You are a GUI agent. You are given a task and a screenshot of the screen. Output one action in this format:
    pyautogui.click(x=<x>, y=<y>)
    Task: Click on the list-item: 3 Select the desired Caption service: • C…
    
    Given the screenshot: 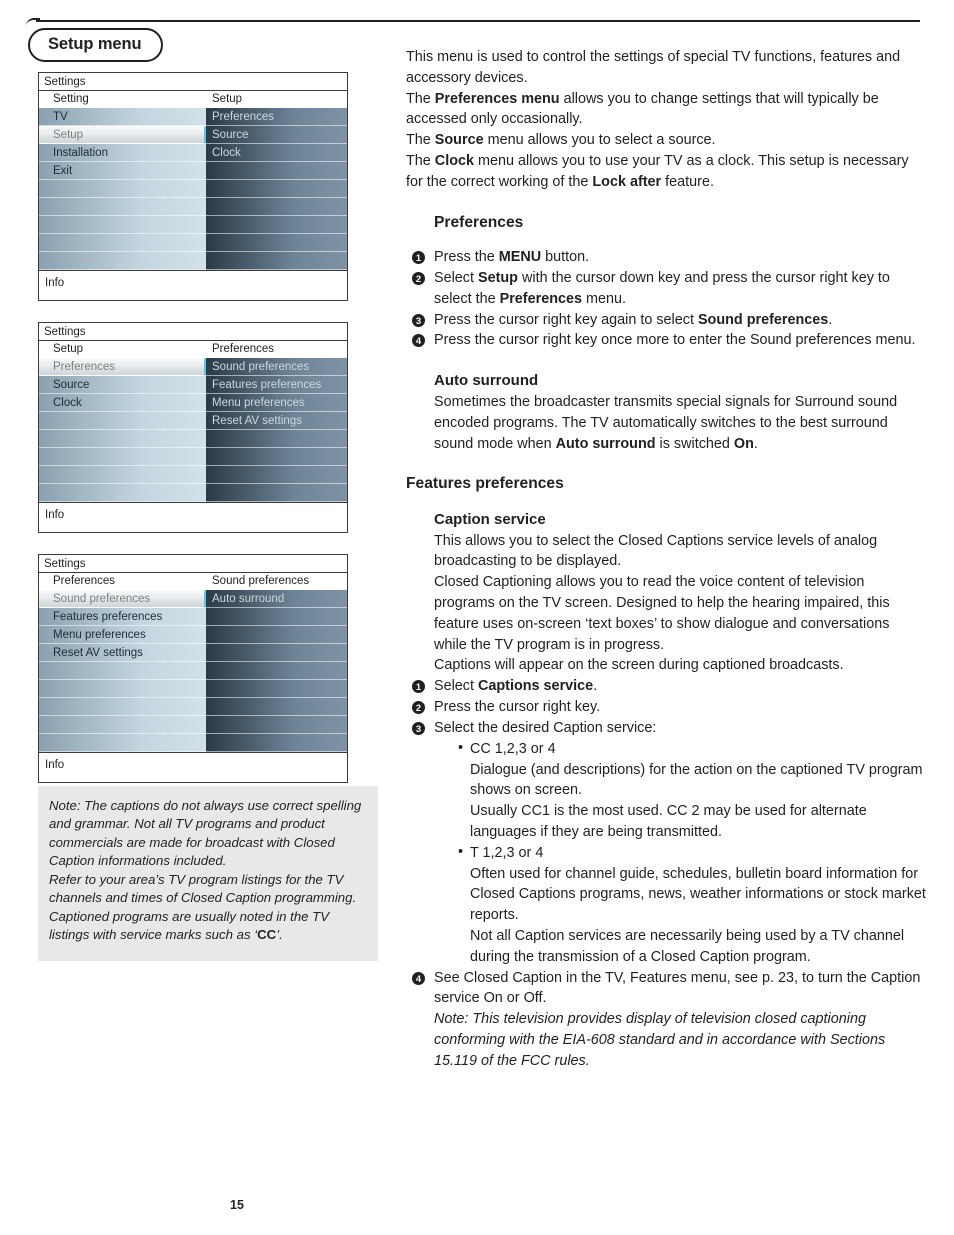 What is the action you would take?
    pyautogui.click(x=666, y=843)
    